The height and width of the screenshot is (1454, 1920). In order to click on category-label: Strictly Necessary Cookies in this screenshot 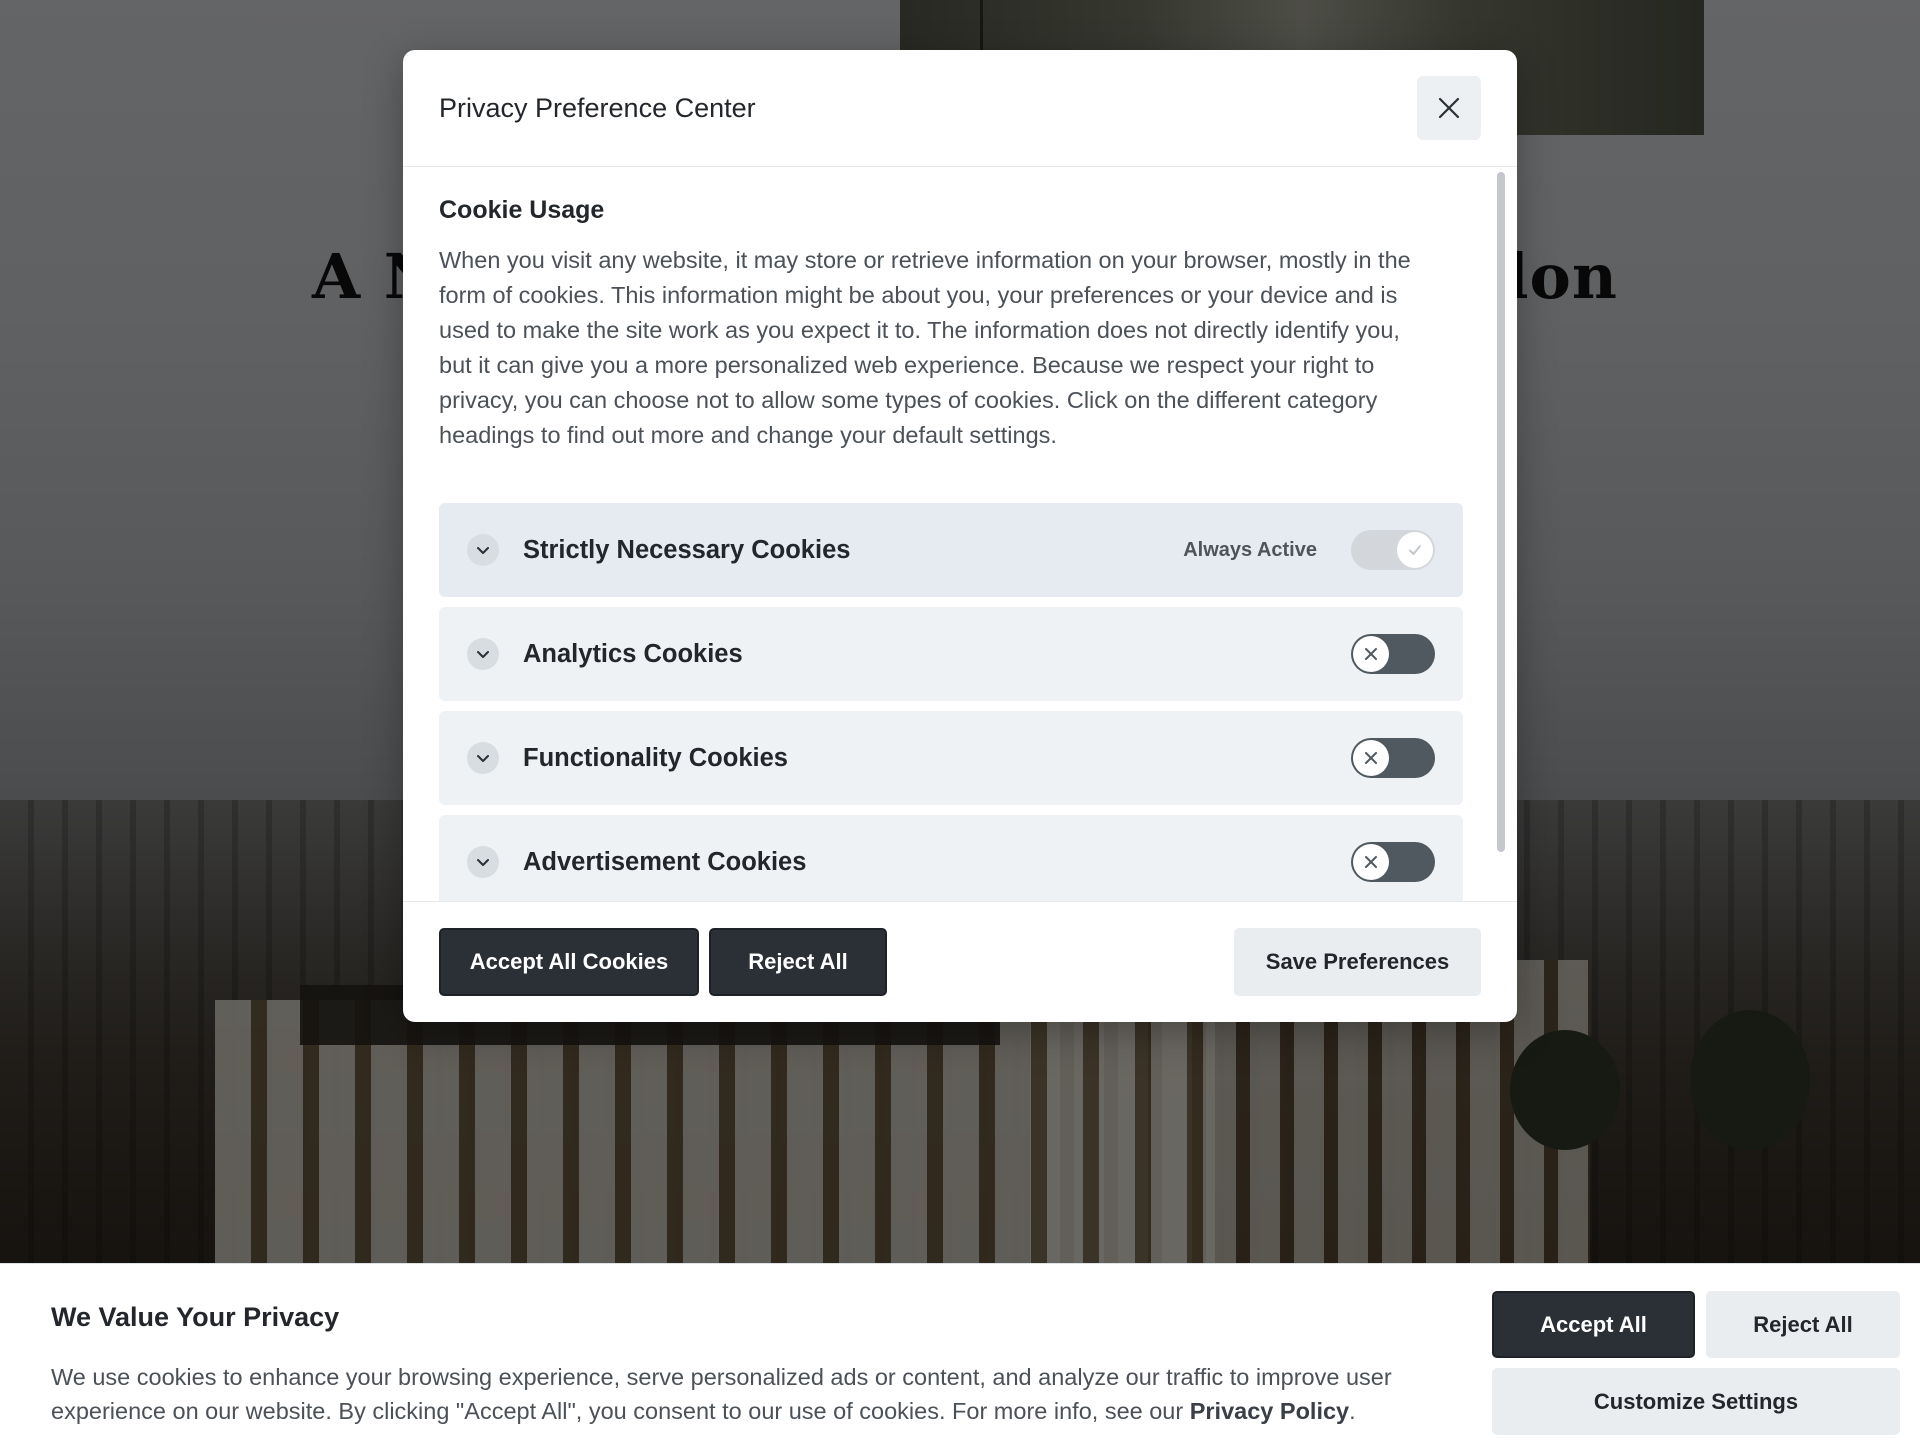, I will do `click(687, 549)`.